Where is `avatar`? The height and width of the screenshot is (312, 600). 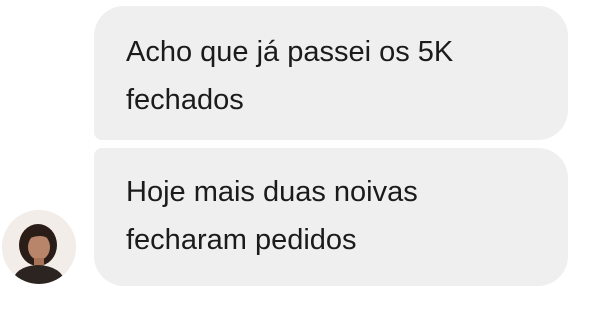 avatar is located at coordinates (39, 247).